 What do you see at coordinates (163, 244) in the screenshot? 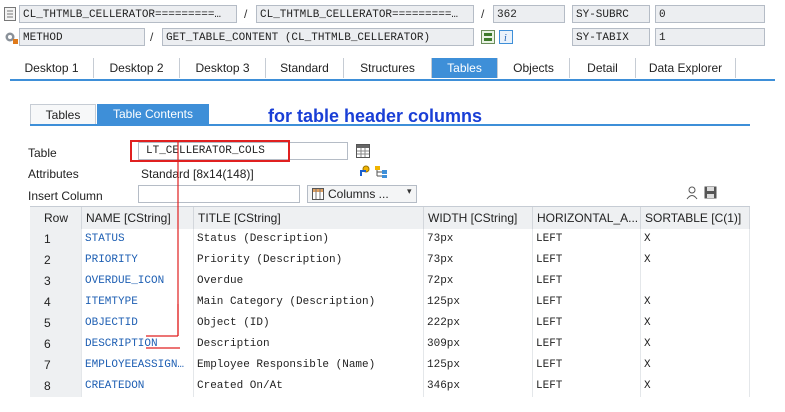
I see `annotation-connector` at bounding box center [163, 244].